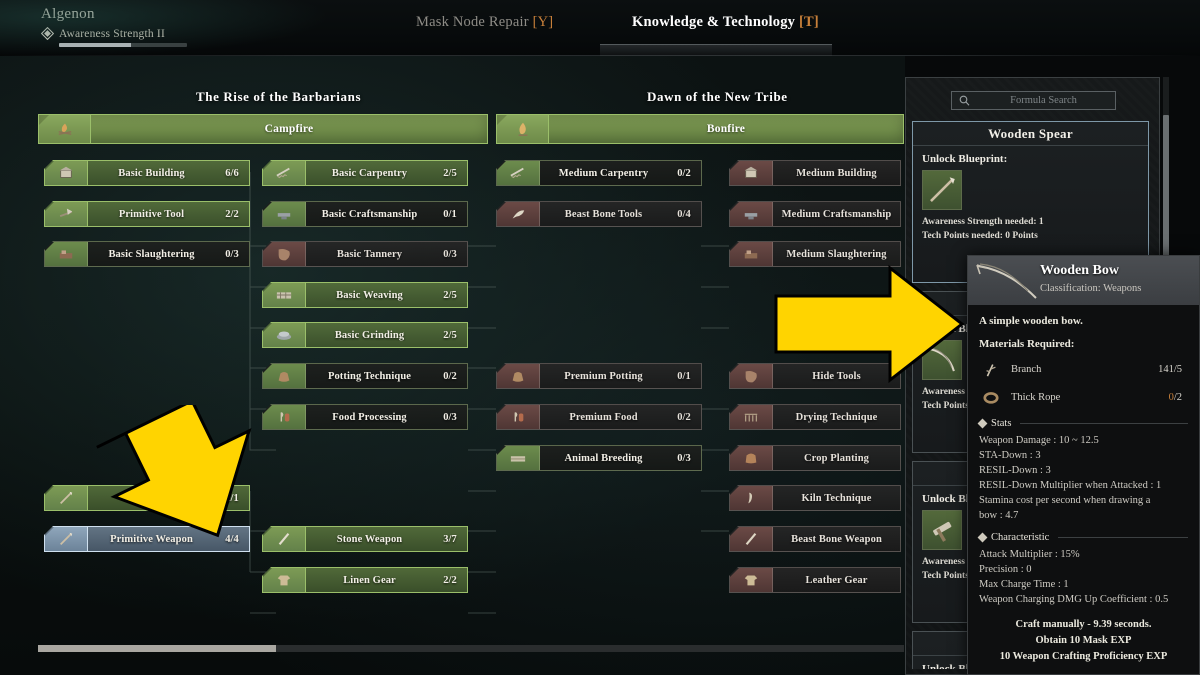 The width and height of the screenshot is (1200, 675). I want to click on tech-node-beast-bone-weapon: Beast Bone Weapon, so click(815, 539).